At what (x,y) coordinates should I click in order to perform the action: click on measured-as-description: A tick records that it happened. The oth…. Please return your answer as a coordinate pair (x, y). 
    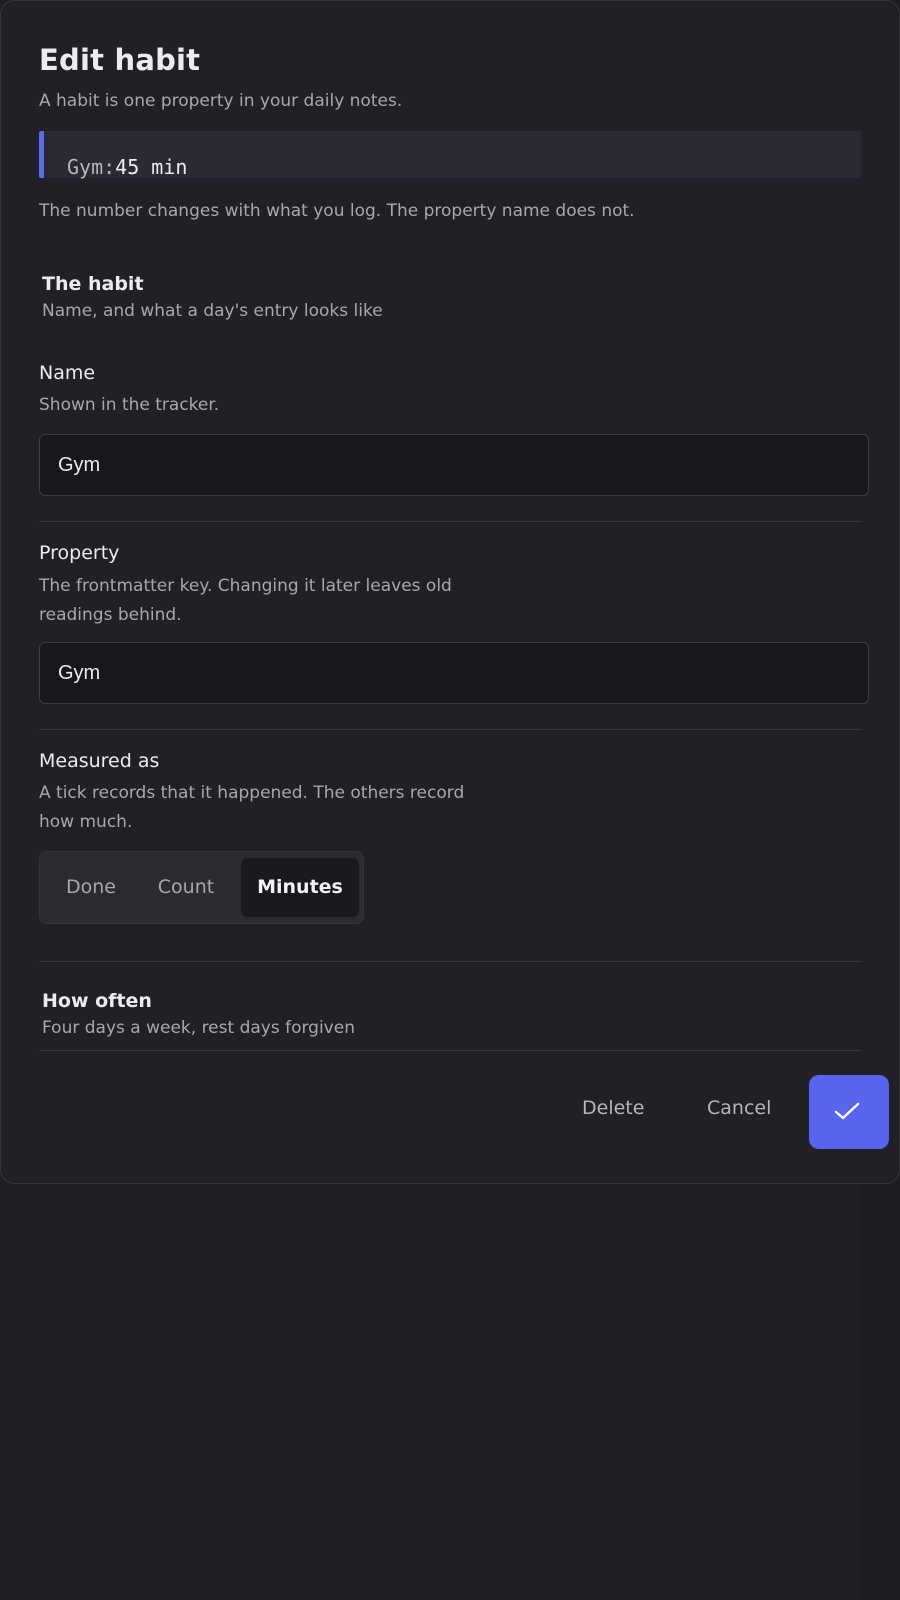
    Looking at the image, I should click on (252, 807).